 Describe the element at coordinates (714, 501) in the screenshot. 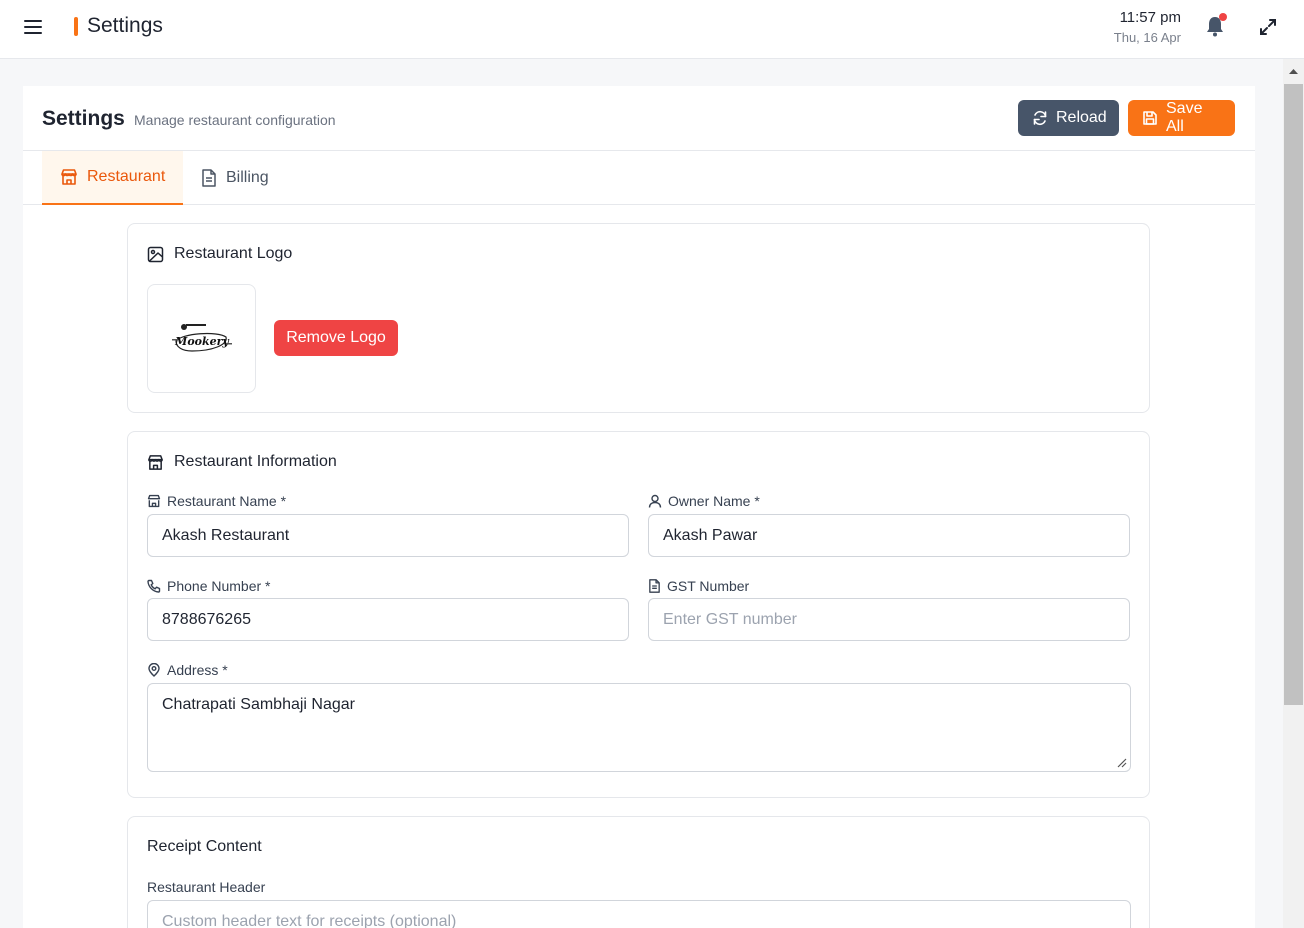

I see `owner-name-label-text: Owner Name *` at that location.